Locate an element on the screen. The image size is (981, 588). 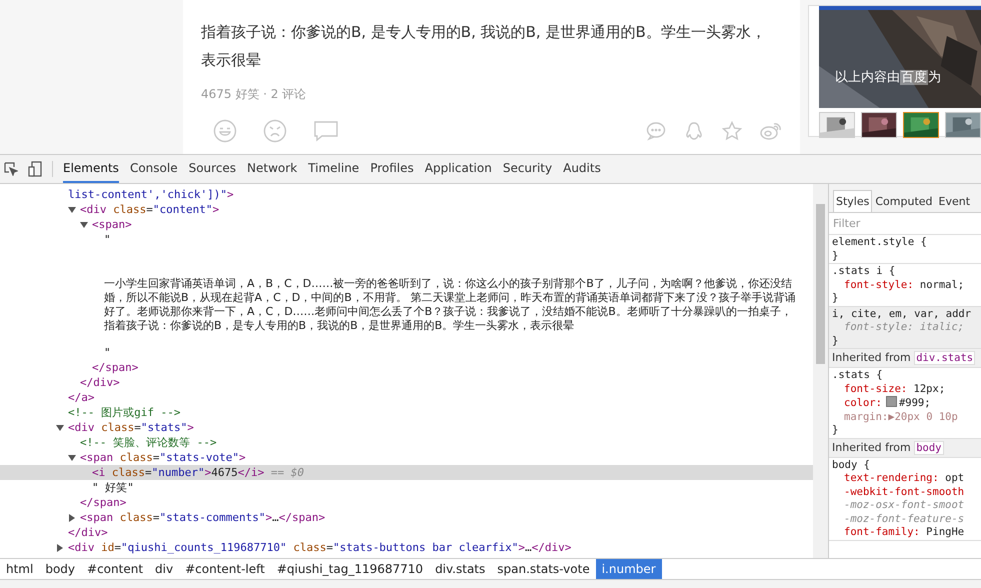
dom-node-text: <div id="qiushi_counts_119687710" class="stats-buttons bar clearfix">…</div> is located at coordinates (320, 547).